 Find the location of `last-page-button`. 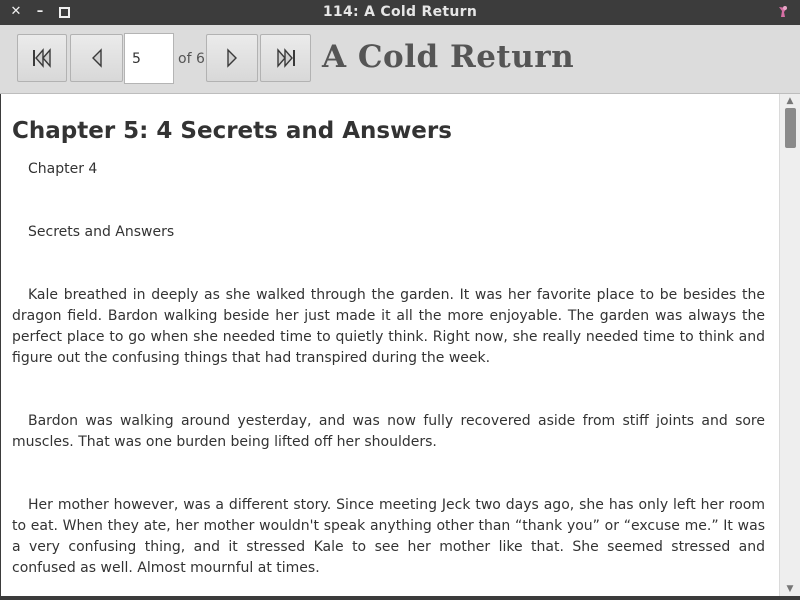

last-page-button is located at coordinates (285, 58).